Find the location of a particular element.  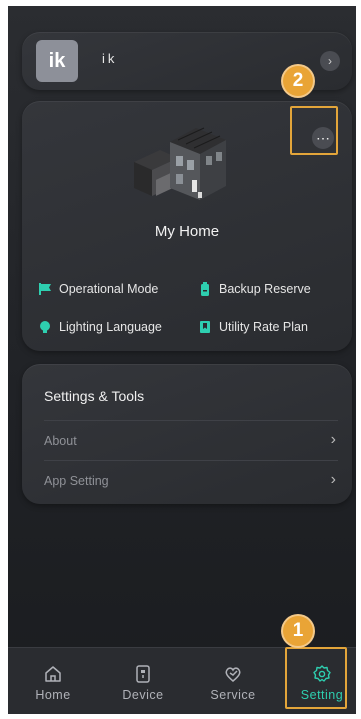

step-badge-2: 2 is located at coordinates (298, 81).